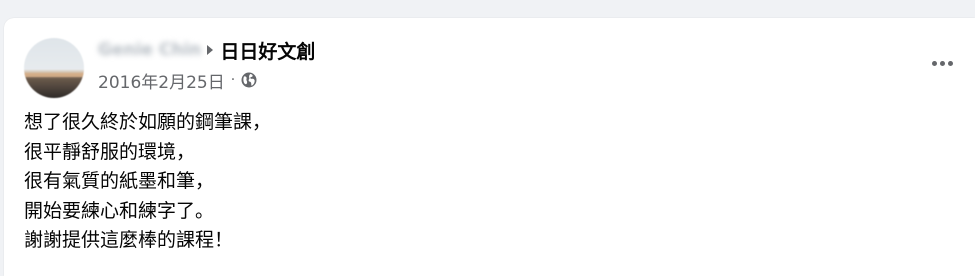  What do you see at coordinates (119, 210) in the screenshot?
I see `post-line: 開始要練心和練字了。` at bounding box center [119, 210].